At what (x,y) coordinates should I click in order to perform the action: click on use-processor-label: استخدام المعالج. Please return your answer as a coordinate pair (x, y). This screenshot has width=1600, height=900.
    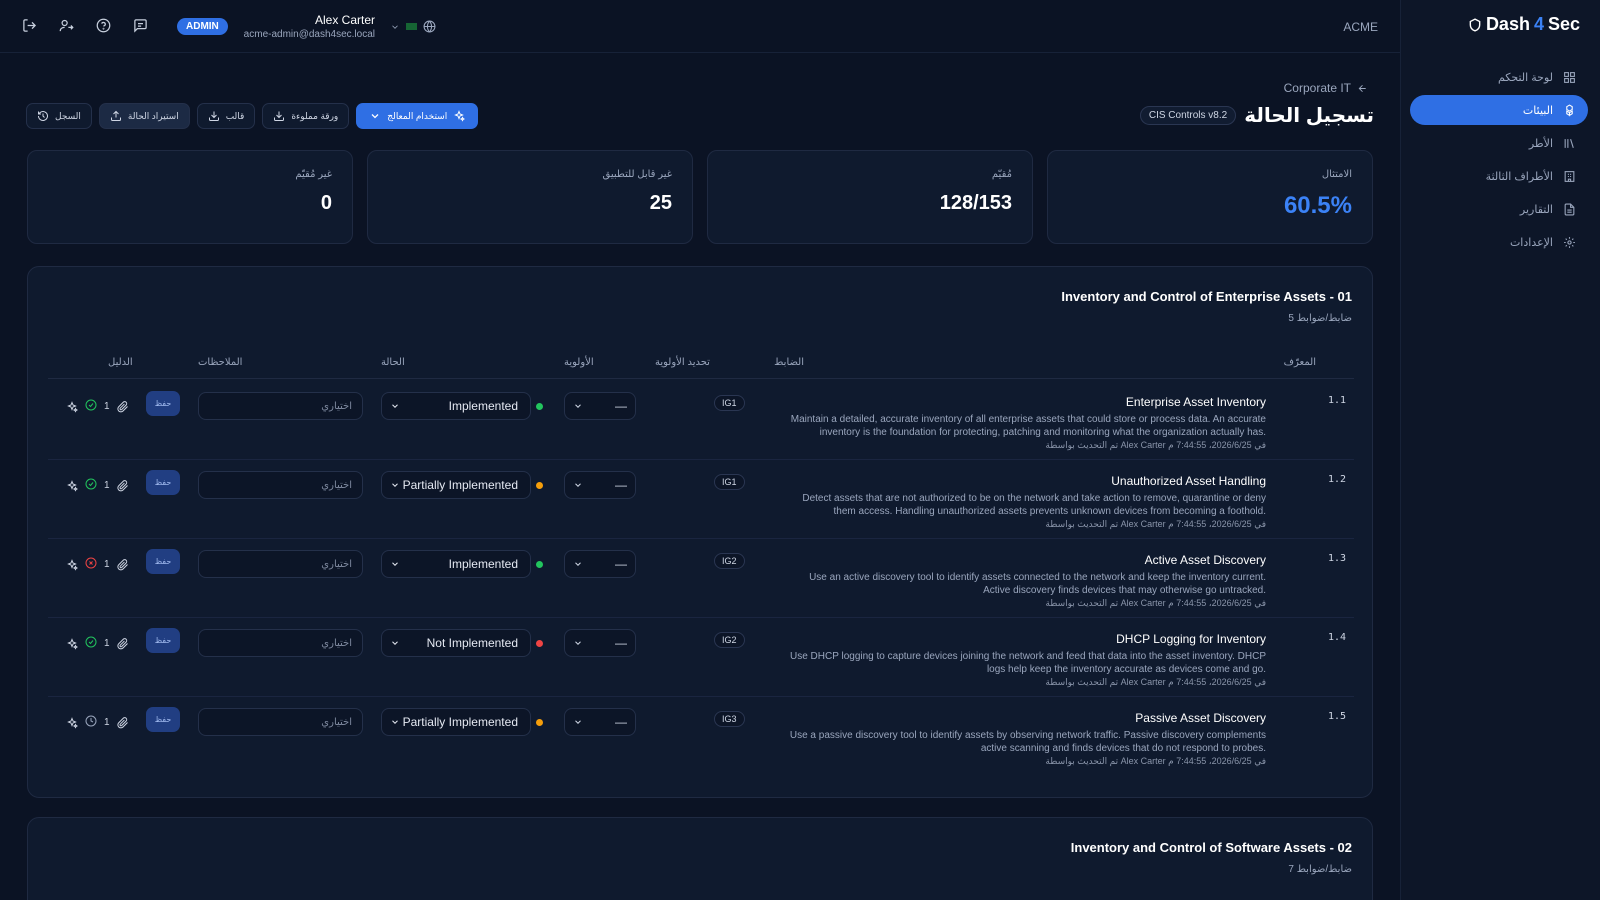
    Looking at the image, I should click on (417, 115).